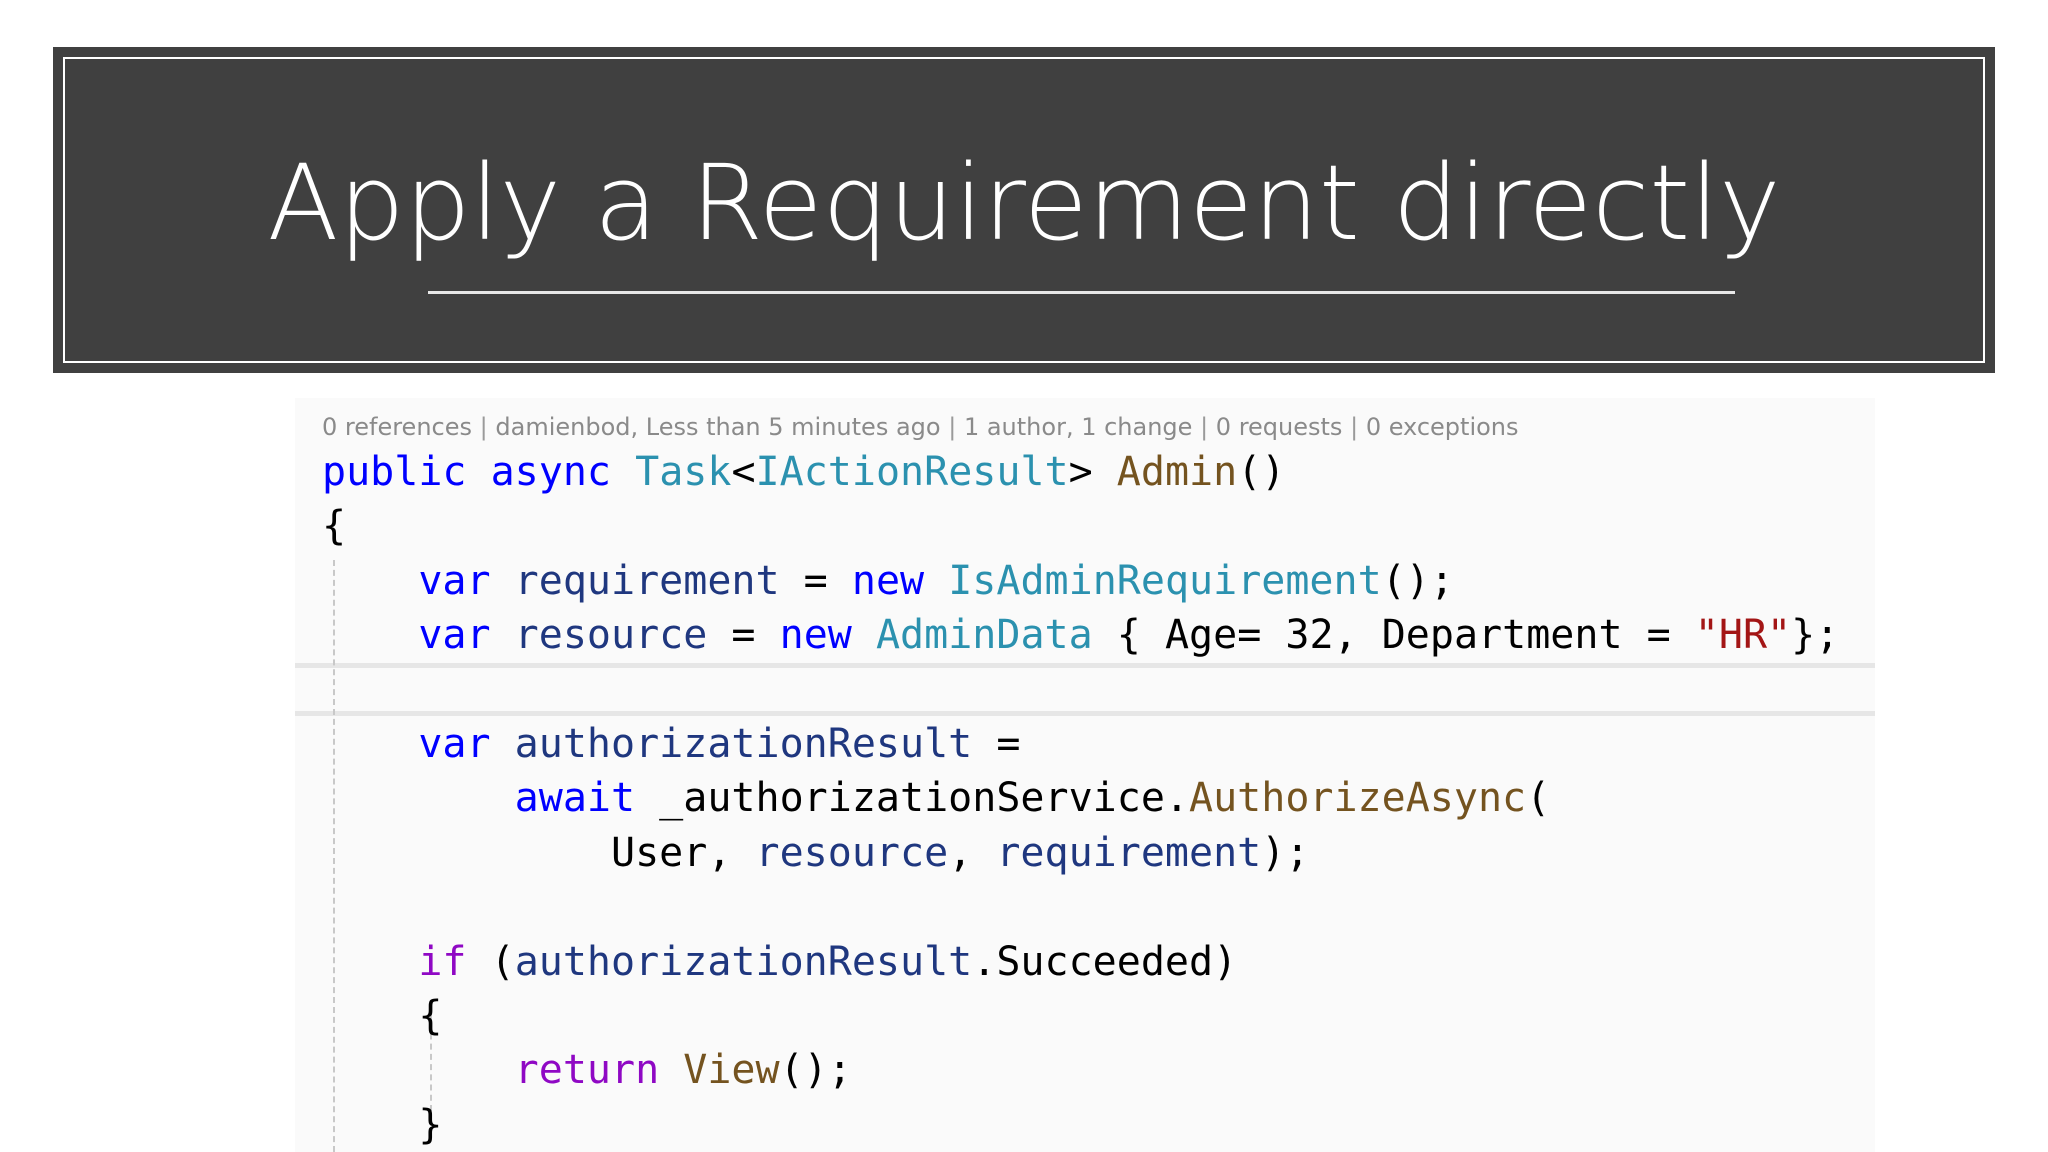 Image resolution: width=2048 pixels, height=1152 pixels. I want to click on code-lens-exceptions: 0 exceptions, so click(1442, 427).